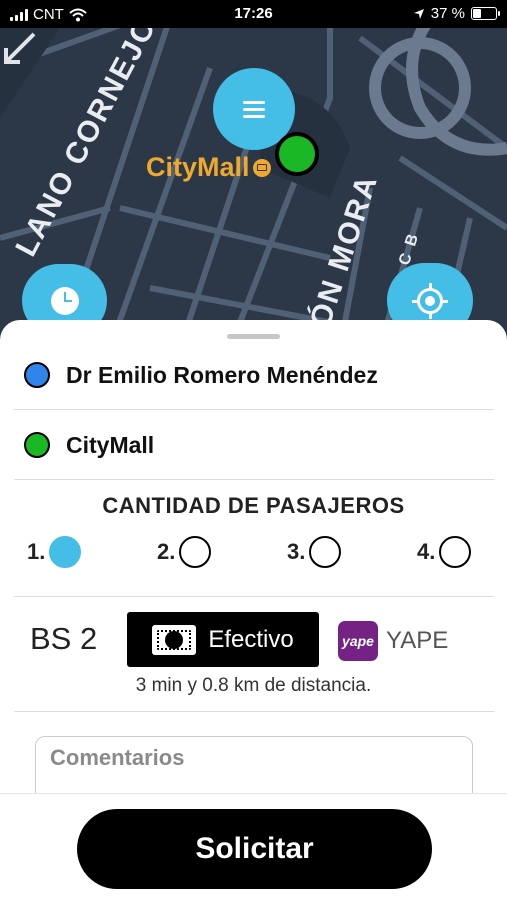 This screenshot has height=900, width=507. Describe the element at coordinates (417, 640) in the screenshot. I see `yape-label: YAPE` at that location.